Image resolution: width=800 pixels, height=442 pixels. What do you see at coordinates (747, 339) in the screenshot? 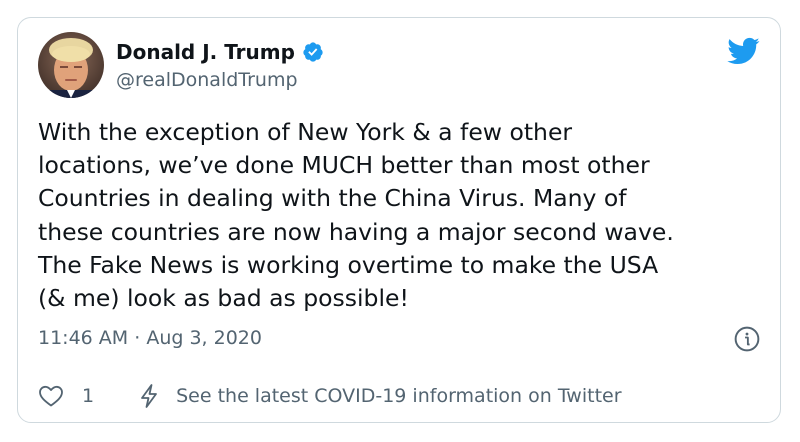
I see `info-icon` at bounding box center [747, 339].